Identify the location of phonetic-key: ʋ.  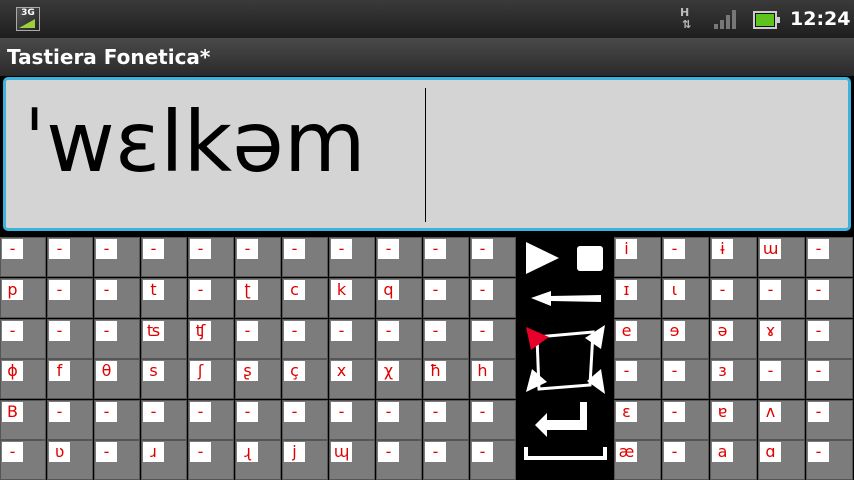
(70, 460).